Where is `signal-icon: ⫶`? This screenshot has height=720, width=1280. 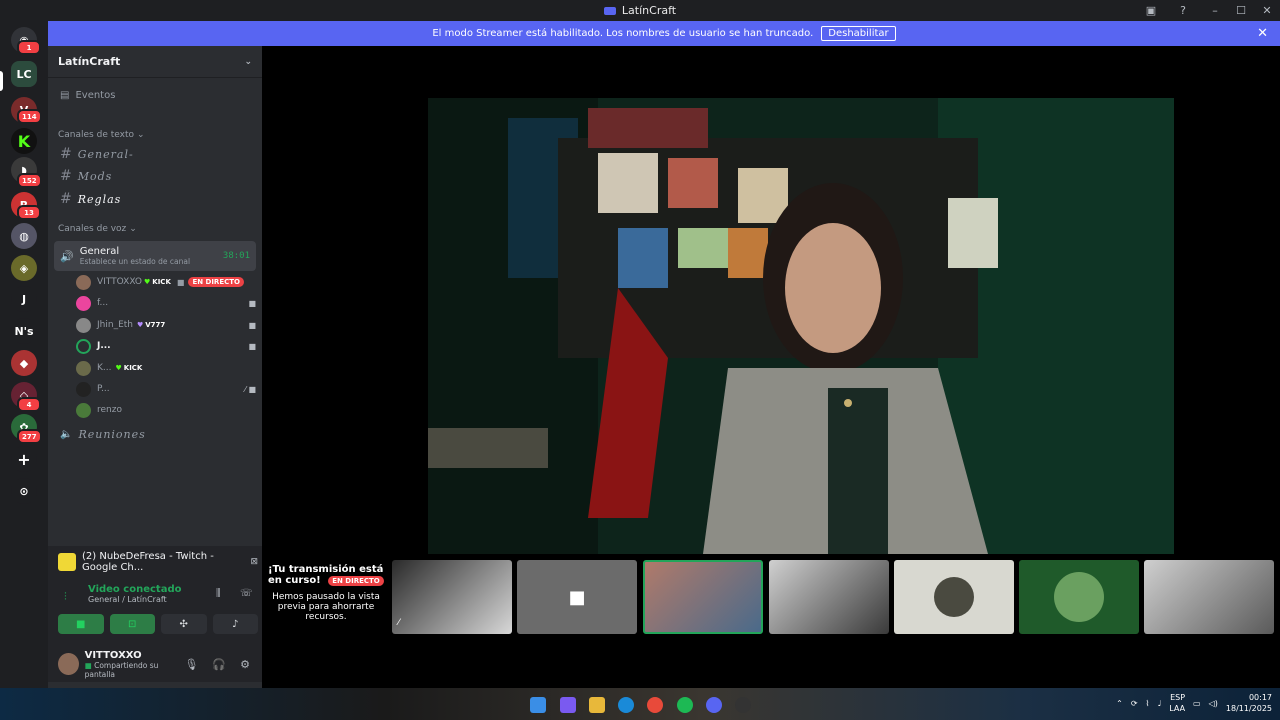 signal-icon: ⫶ is located at coordinates (65, 597).